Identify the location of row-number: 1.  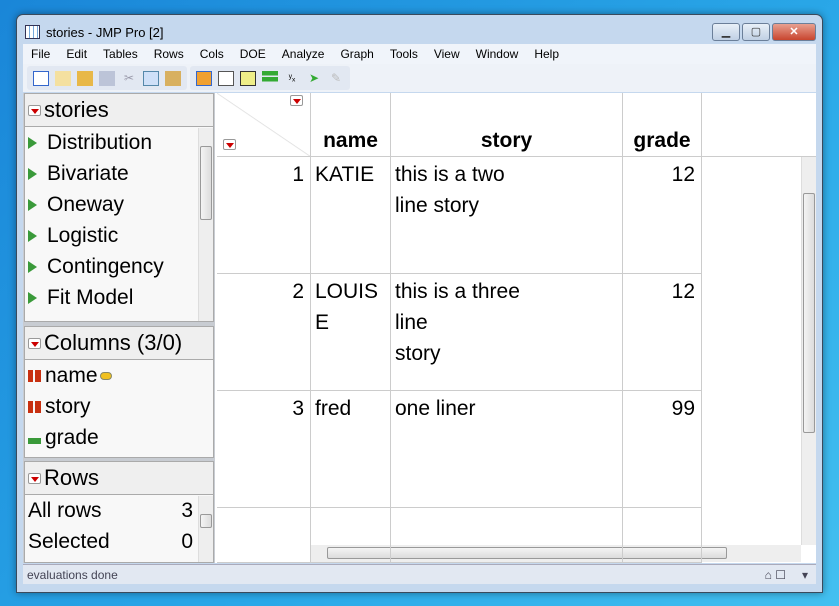
(264, 215).